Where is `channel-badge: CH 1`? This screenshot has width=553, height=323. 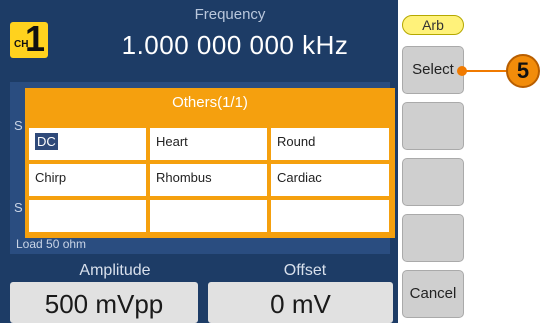 channel-badge: CH 1 is located at coordinates (29, 38).